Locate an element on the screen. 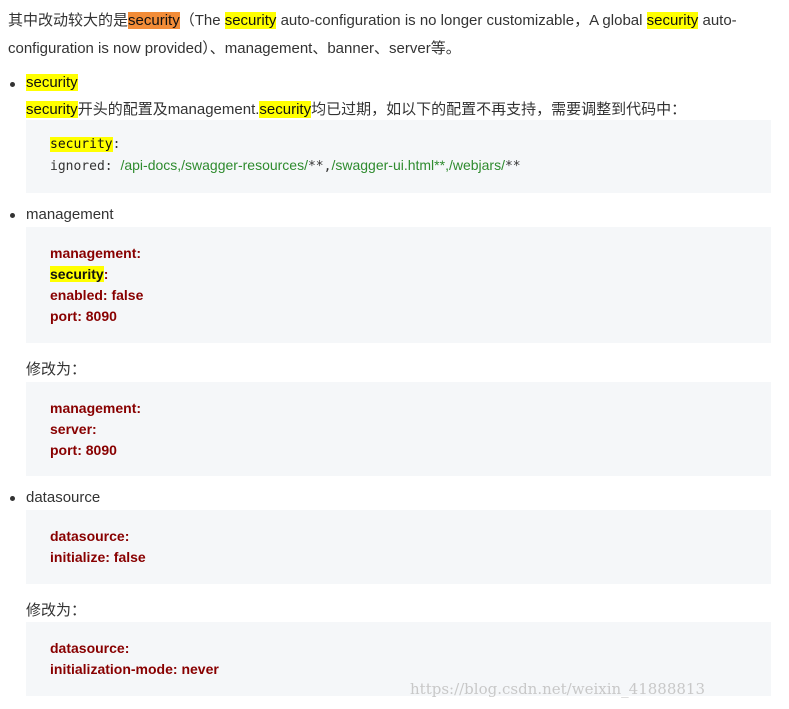 This screenshot has width=789, height=709. list-item-management-title: management is located at coordinates (70, 214).